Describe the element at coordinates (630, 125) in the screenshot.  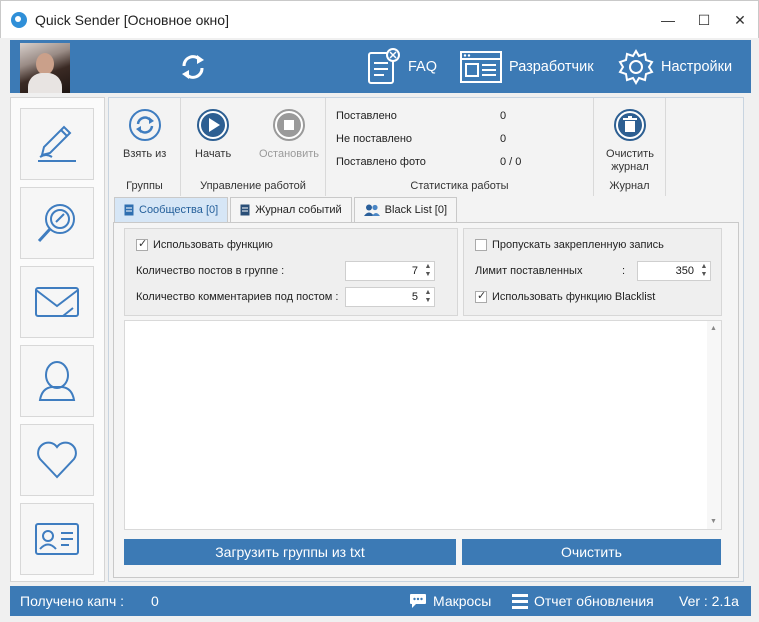
I see `trash-icon` at that location.